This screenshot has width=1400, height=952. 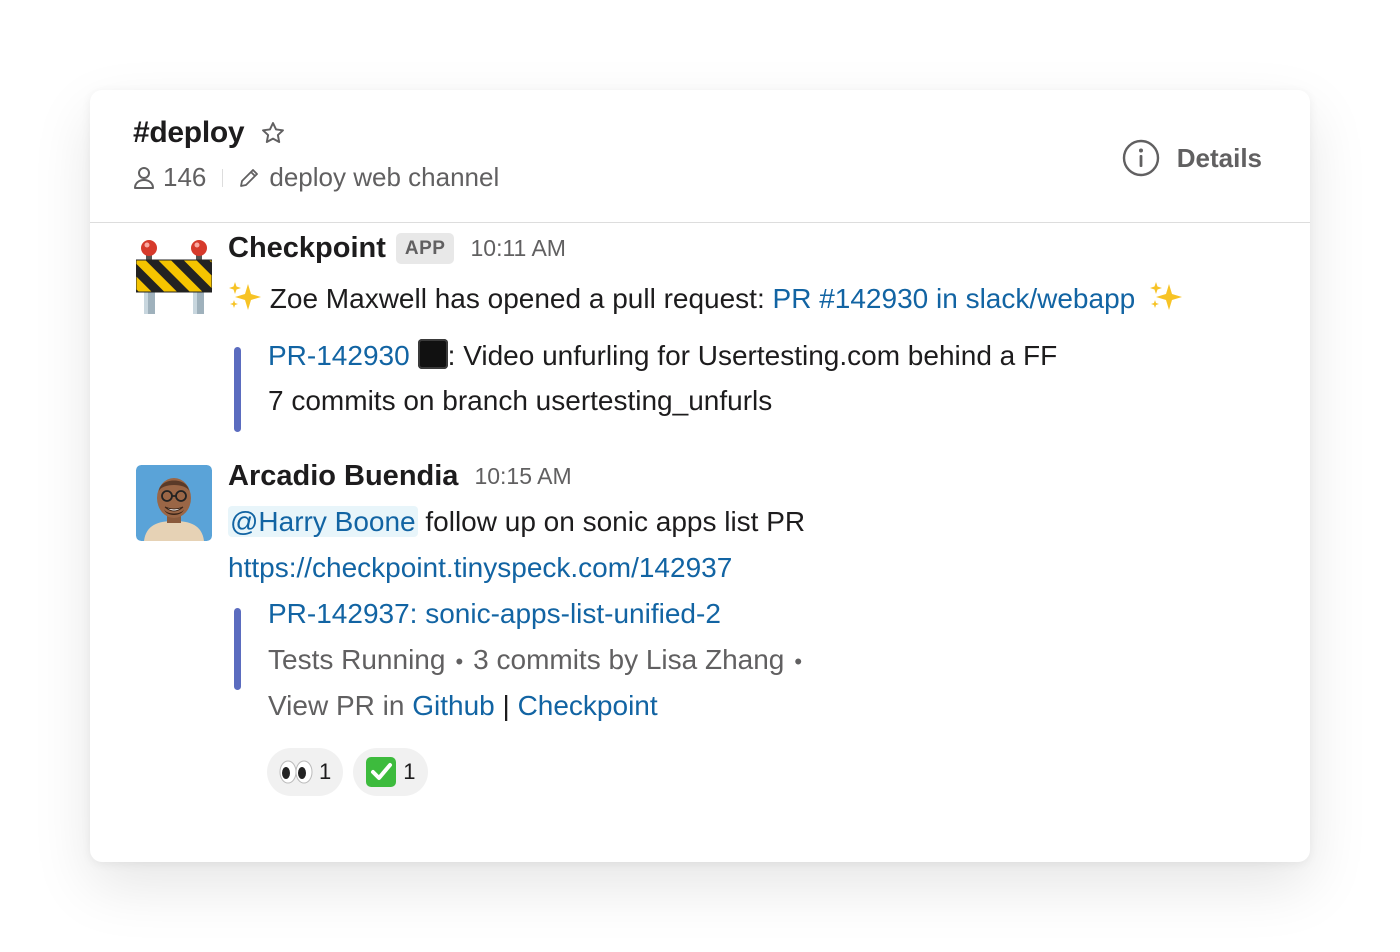 I want to click on meta-divider, so click(x=223, y=177).